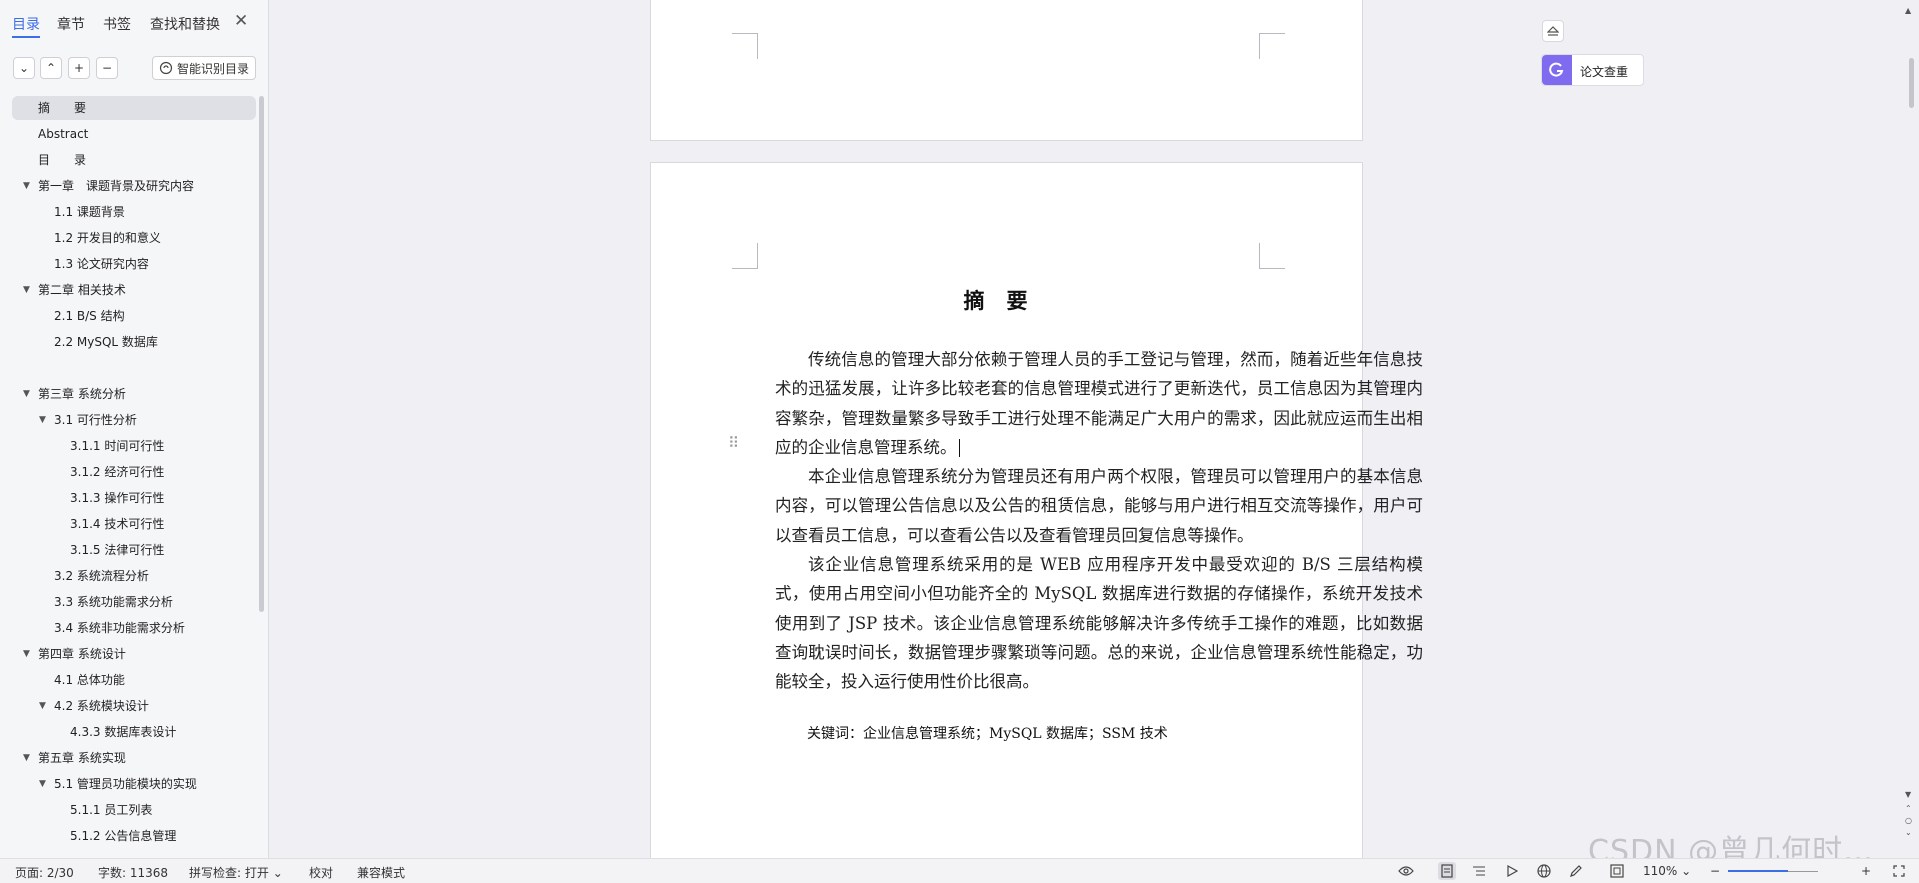 This screenshot has height=883, width=1919. Describe the element at coordinates (74, 758) in the screenshot. I see `toc-item: ▼ 第五章 系统实现` at that location.